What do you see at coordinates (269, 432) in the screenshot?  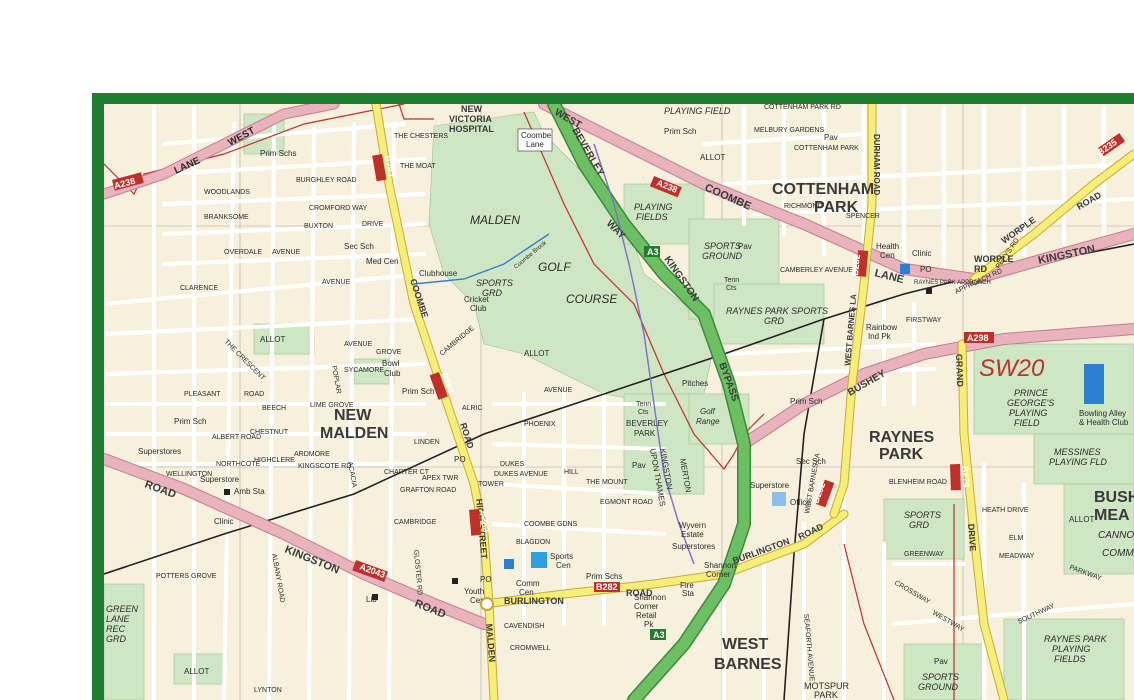 I see `road-chestnut: CHESTNUT` at bounding box center [269, 432].